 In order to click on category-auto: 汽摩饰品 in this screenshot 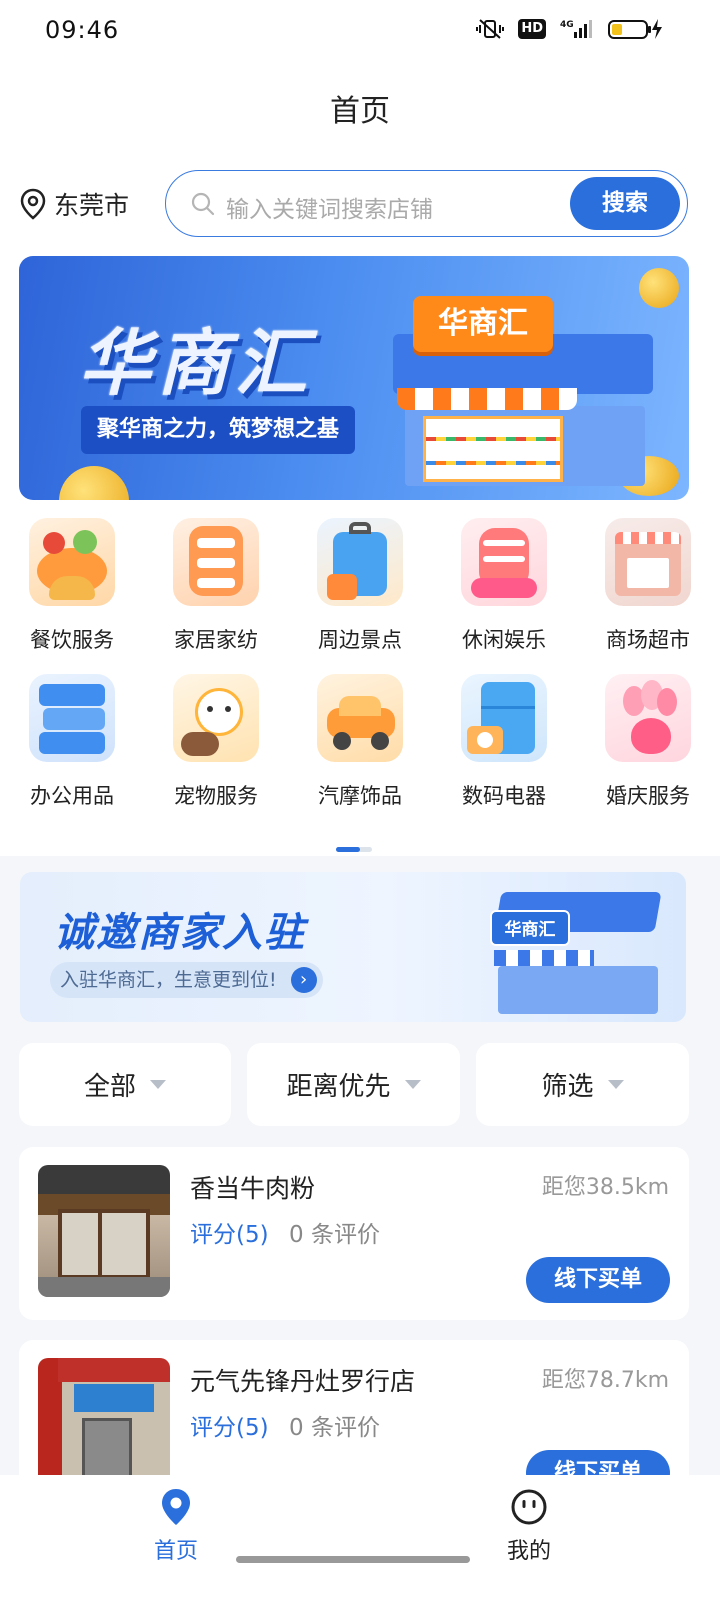, I will do `click(360, 742)`.